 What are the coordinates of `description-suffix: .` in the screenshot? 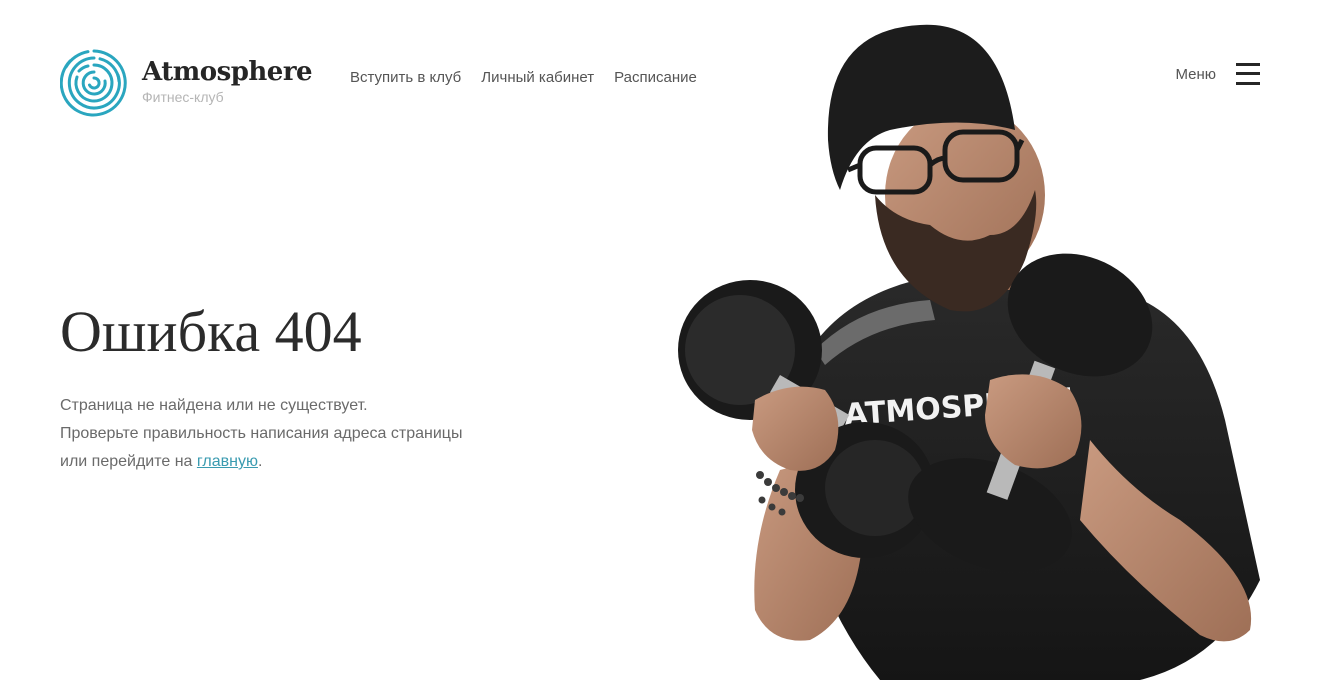 It's located at (260, 461).